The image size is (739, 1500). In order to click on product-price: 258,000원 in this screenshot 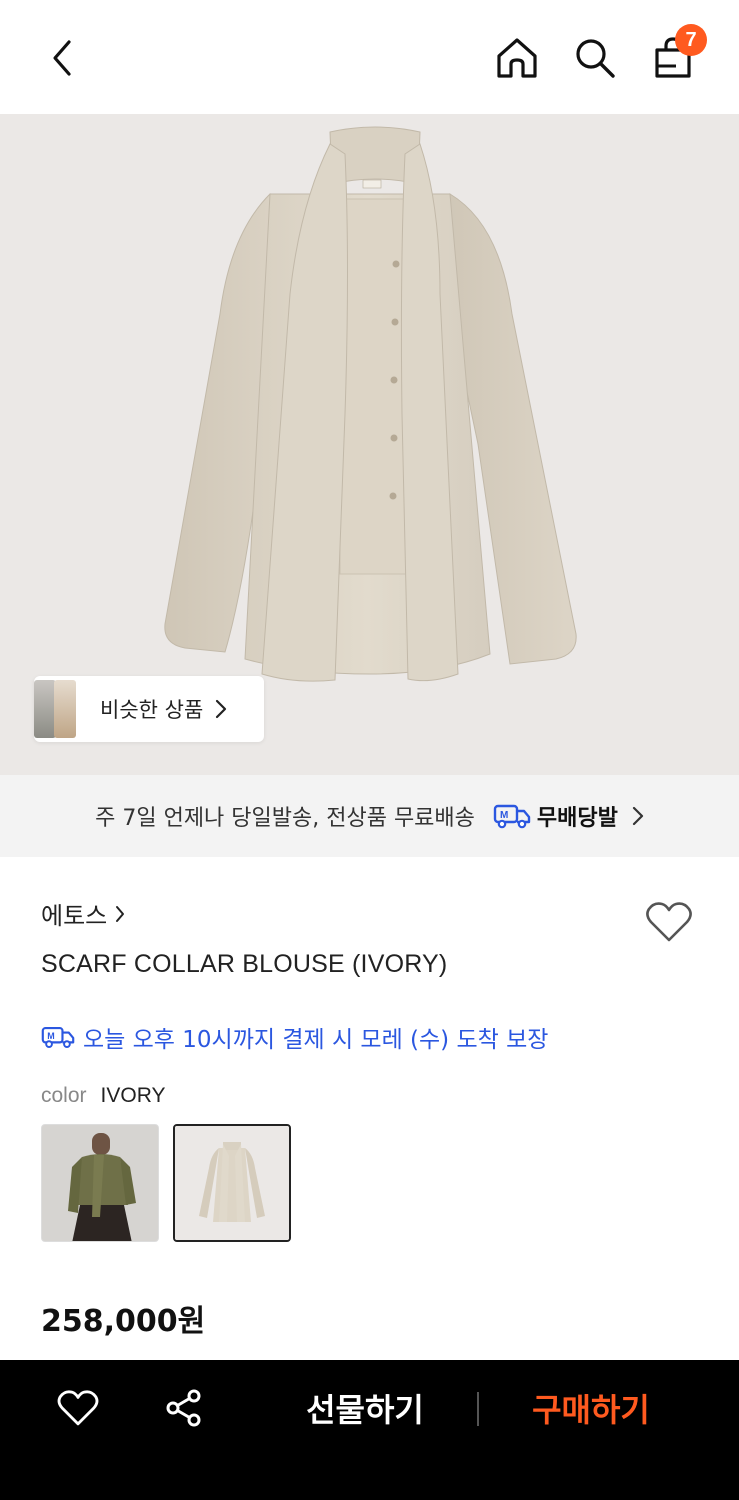, I will do `click(123, 1321)`.